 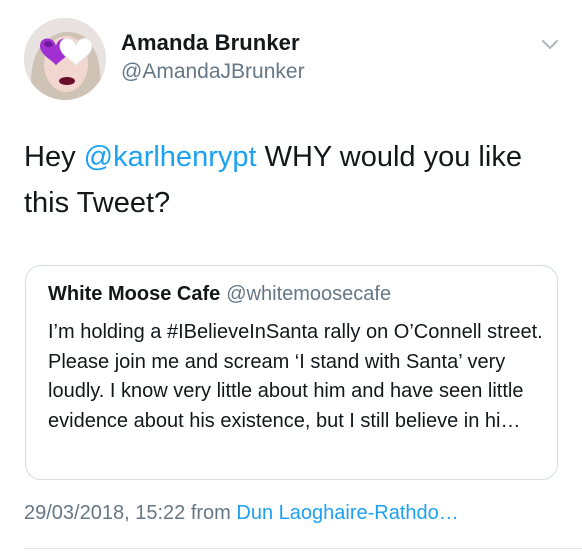 What do you see at coordinates (54, 157) in the screenshot?
I see `tweet-text-prefix: Hey` at bounding box center [54, 157].